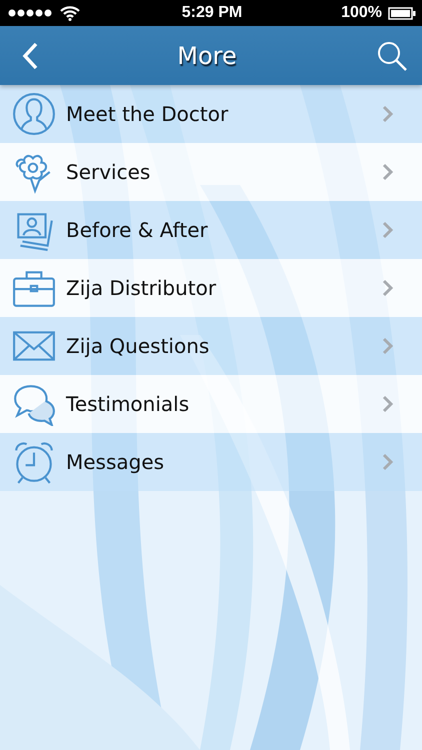  I want to click on chat-bubbles-icon, so click(34, 404).